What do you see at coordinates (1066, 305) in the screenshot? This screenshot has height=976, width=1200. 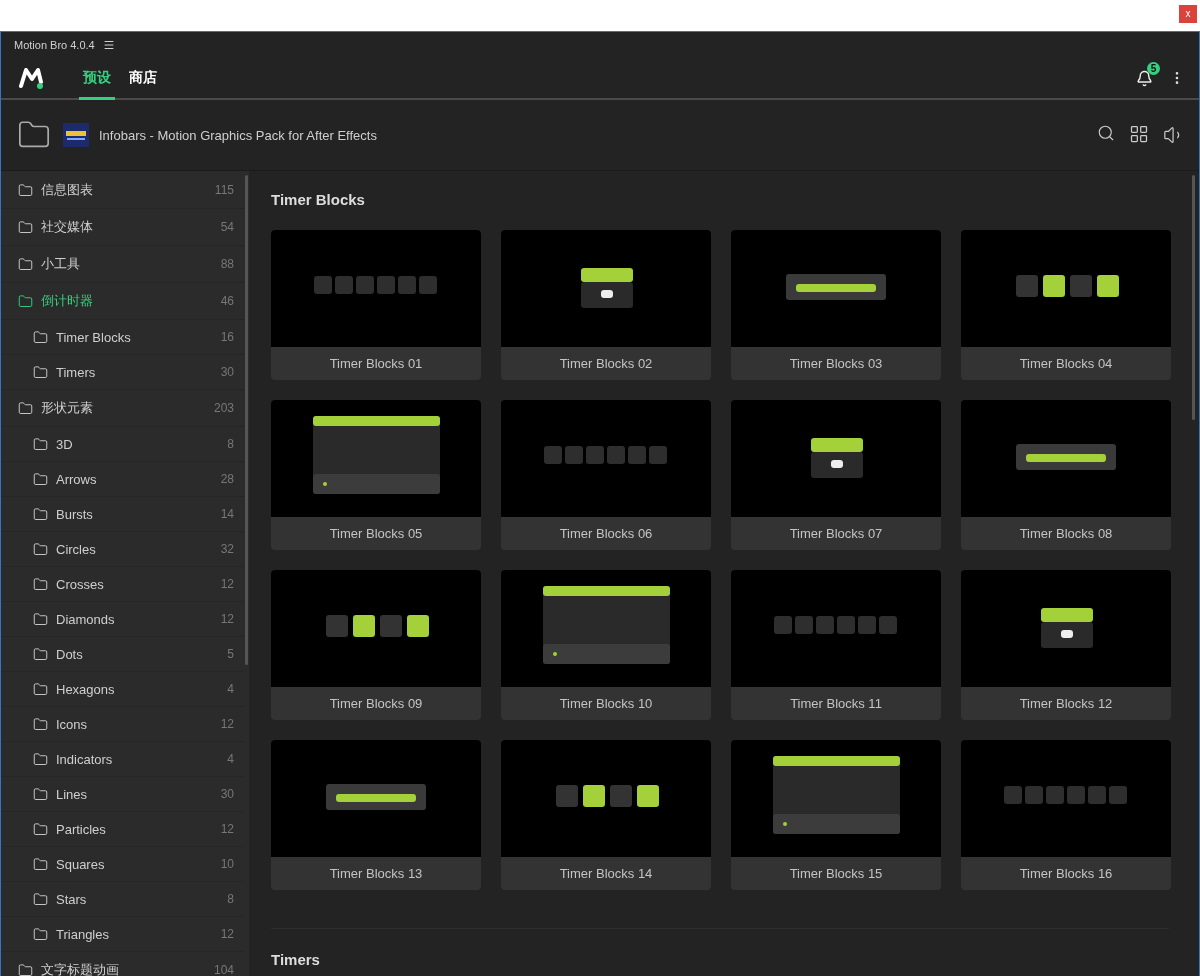 I see `preset-card: Timer Blocks 04` at bounding box center [1066, 305].